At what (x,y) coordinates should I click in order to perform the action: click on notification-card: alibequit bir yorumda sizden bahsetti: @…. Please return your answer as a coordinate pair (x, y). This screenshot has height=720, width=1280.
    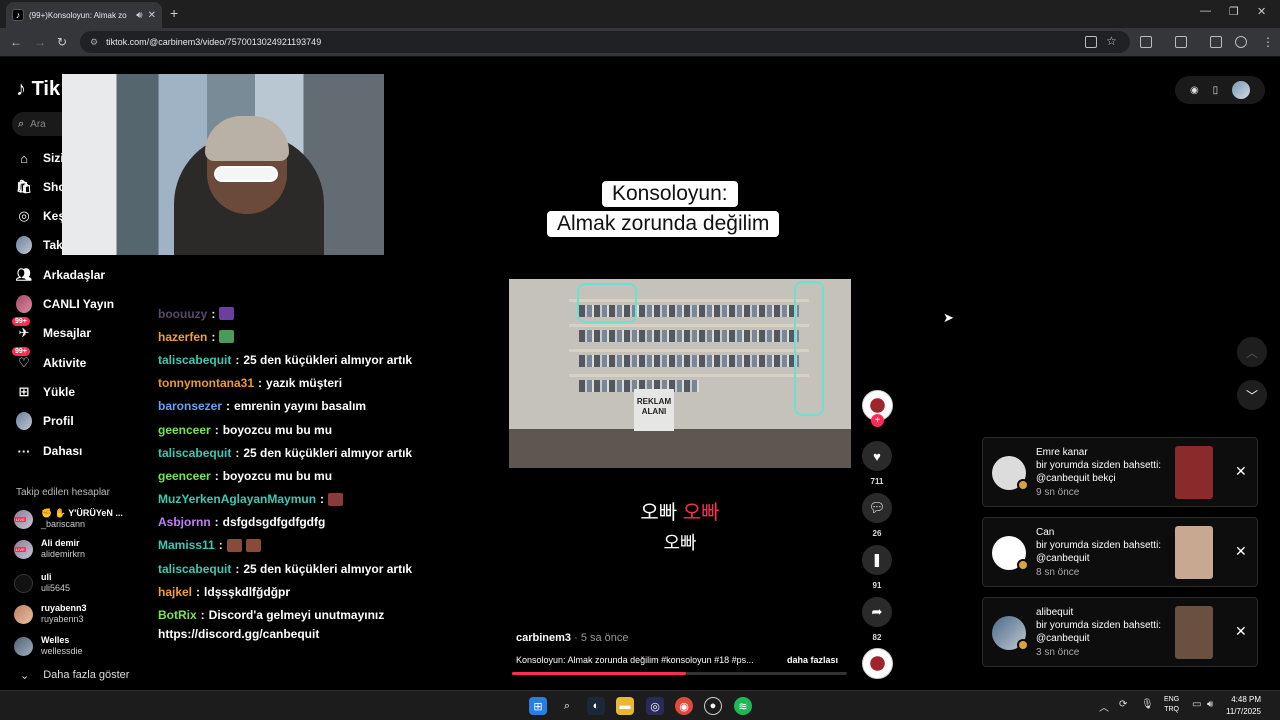
    Looking at the image, I should click on (1120, 632).